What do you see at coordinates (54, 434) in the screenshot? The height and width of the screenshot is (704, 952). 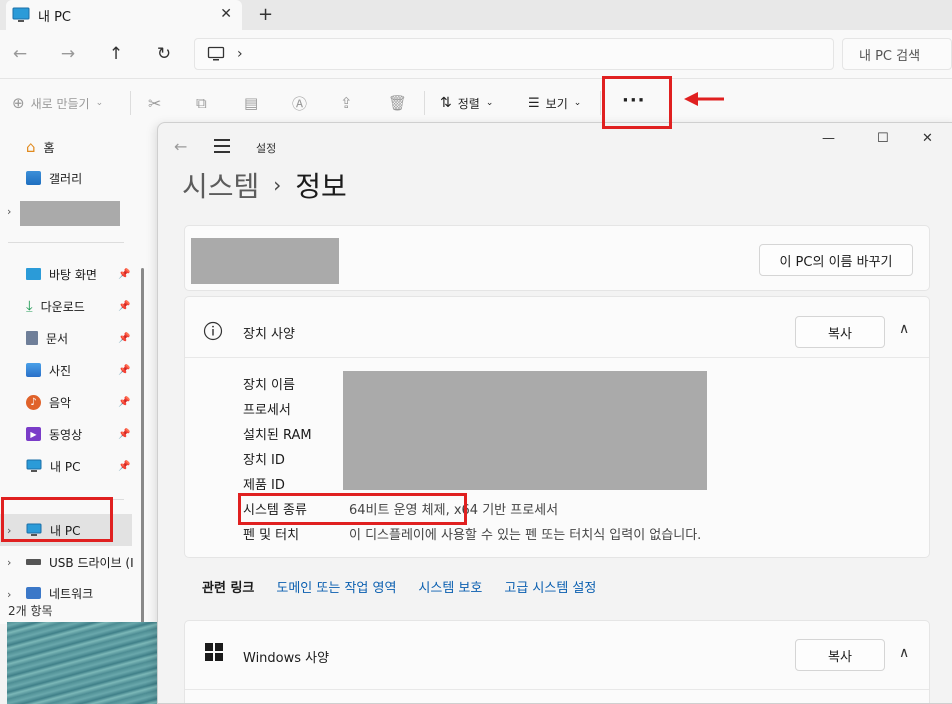 I see `sidebar-item-videos: ▶ 동영상` at bounding box center [54, 434].